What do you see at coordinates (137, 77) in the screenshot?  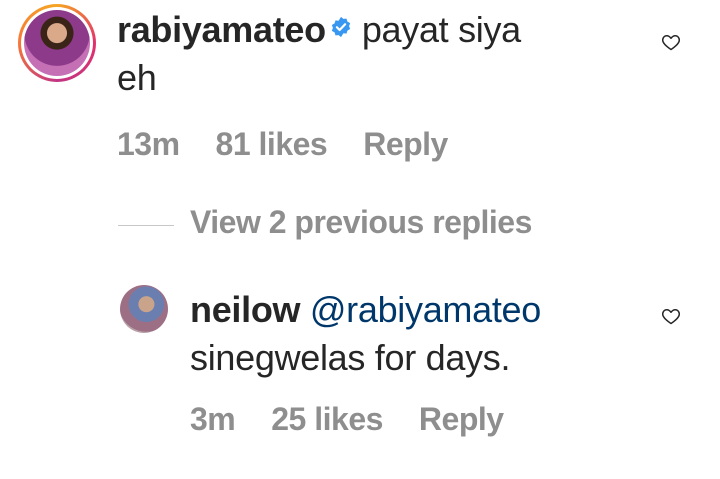 I see `comment-text-continued: eh` at bounding box center [137, 77].